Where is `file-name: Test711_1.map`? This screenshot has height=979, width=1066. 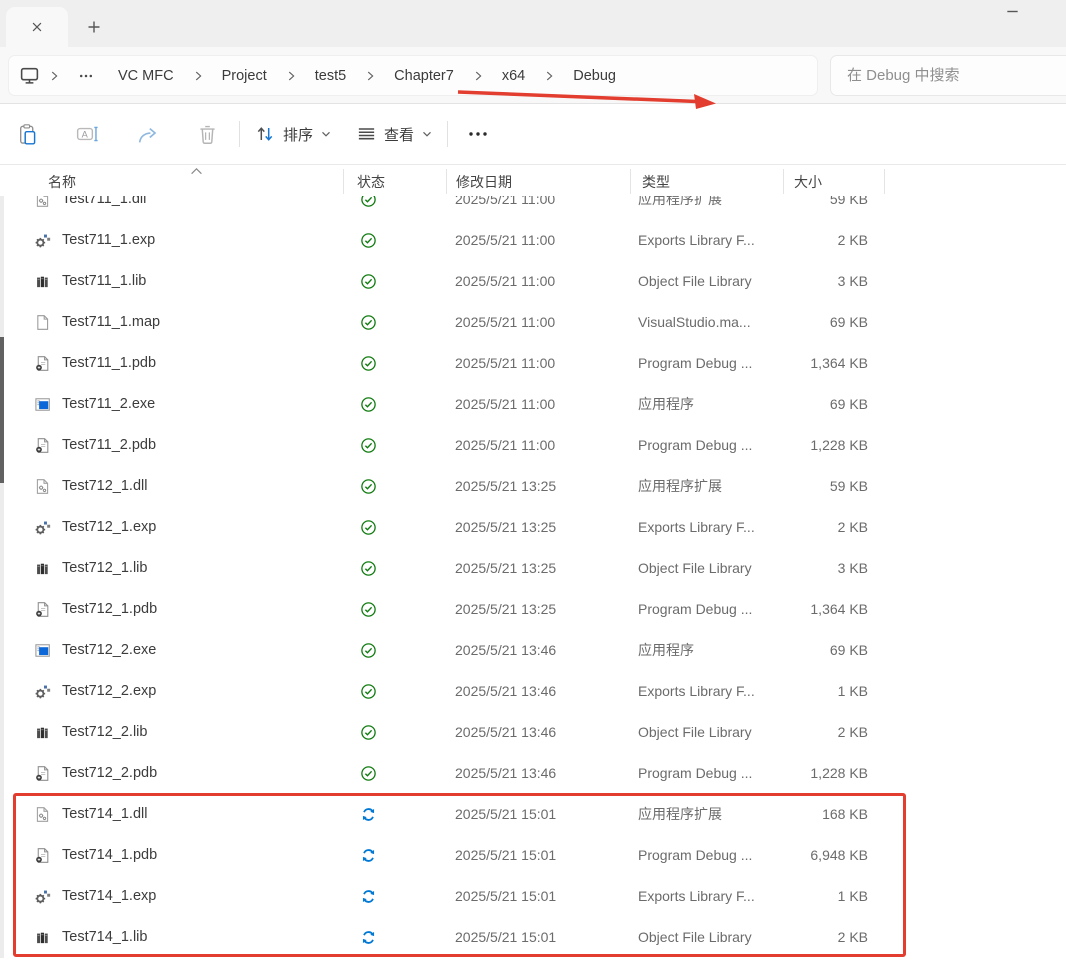
file-name: Test711_1.map is located at coordinates (111, 322).